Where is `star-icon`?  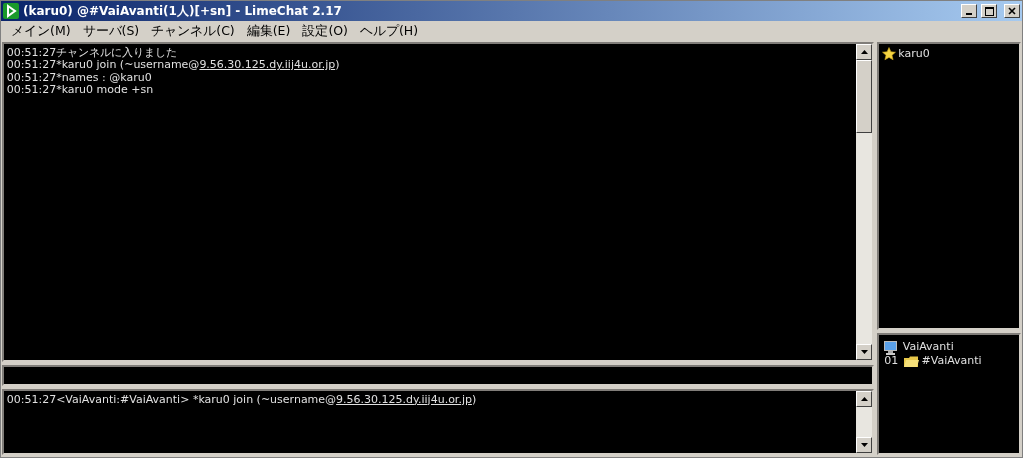 star-icon is located at coordinates (888, 53).